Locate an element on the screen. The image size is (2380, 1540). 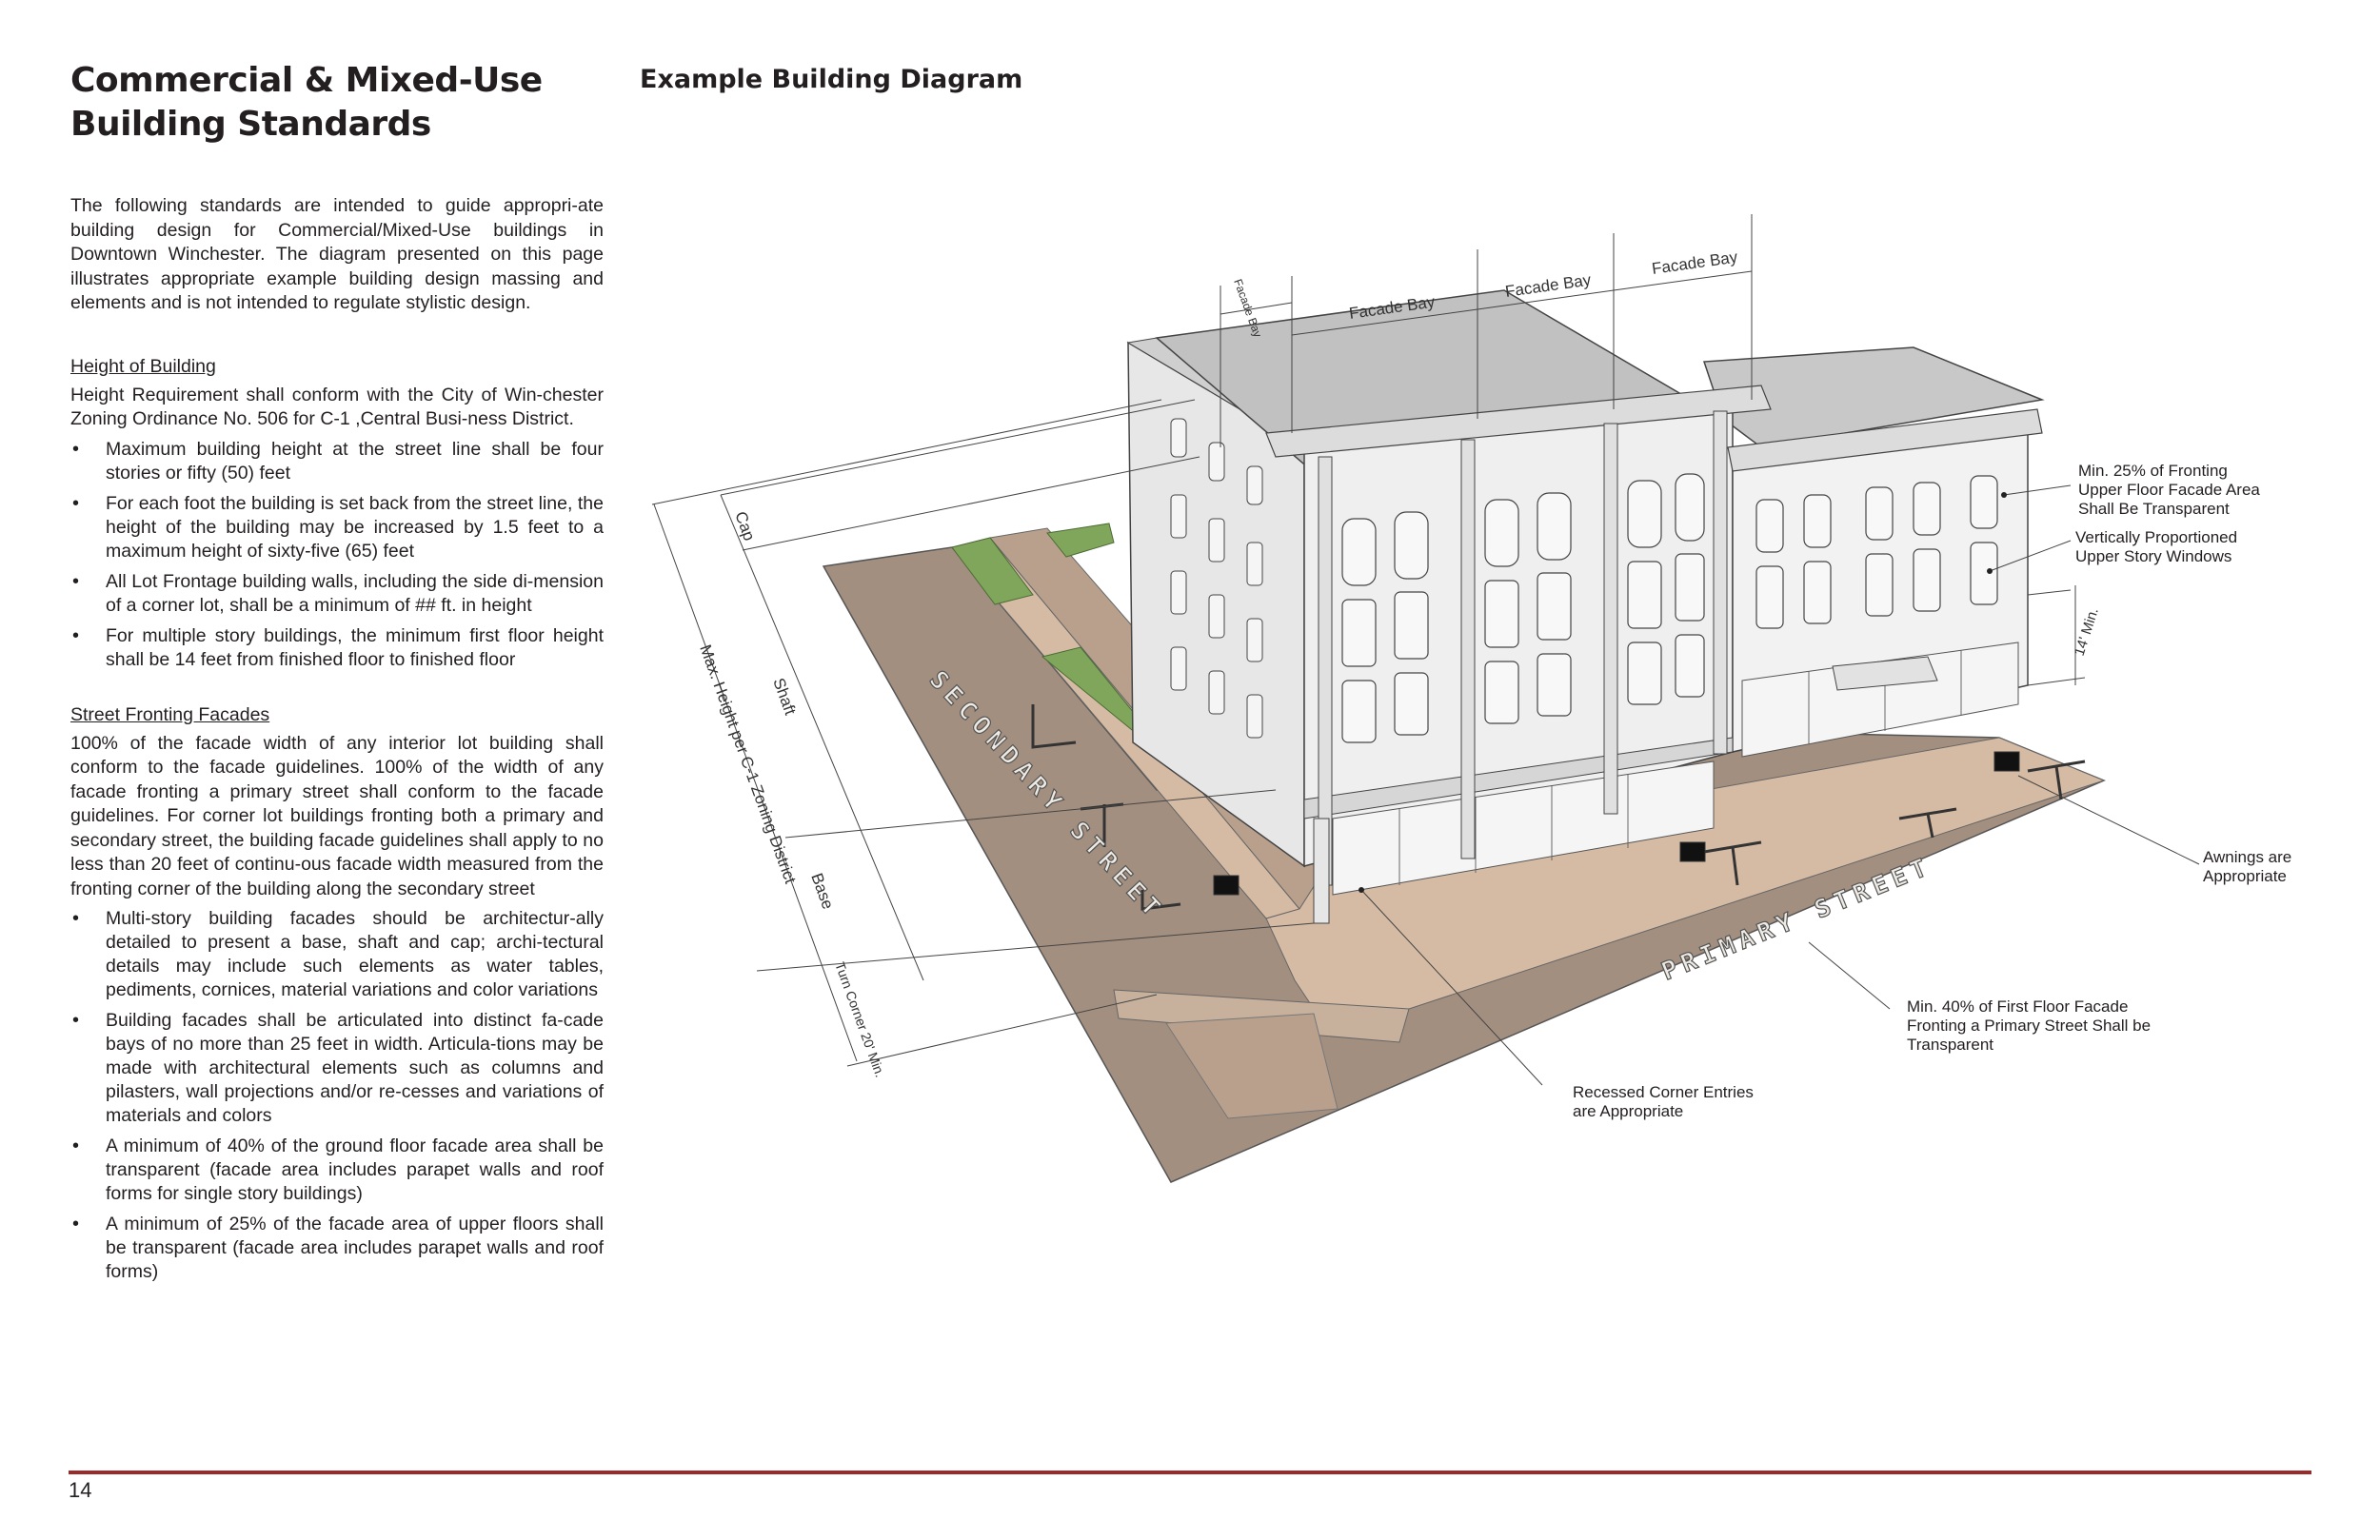
callout-corner-entries: are Appropriate is located at coordinates (1628, 1111).